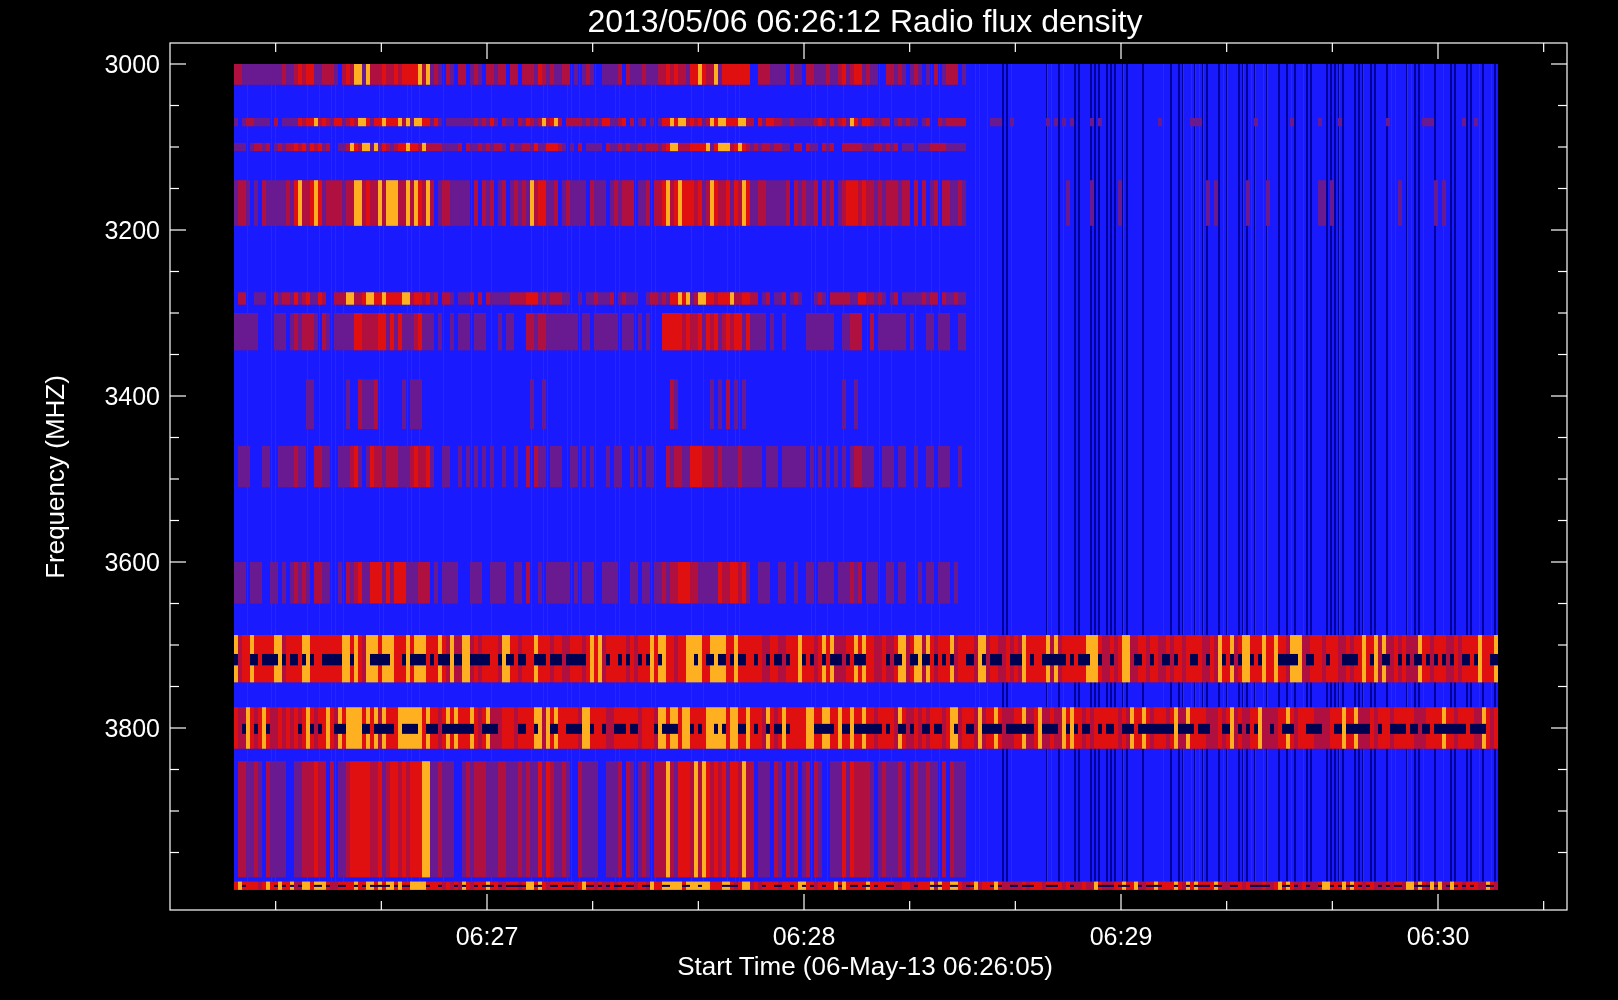  Describe the element at coordinates (132, 64) in the screenshot. I see `y-tick-label: 3000` at that location.